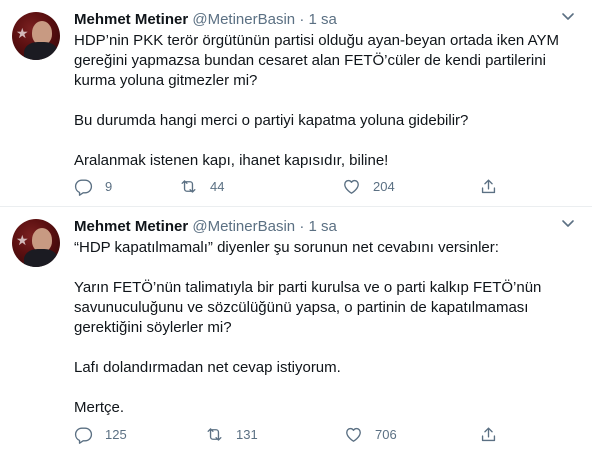 The width and height of the screenshot is (592, 454). I want to click on tweet-actions: 125 131 706, so click(294, 434).